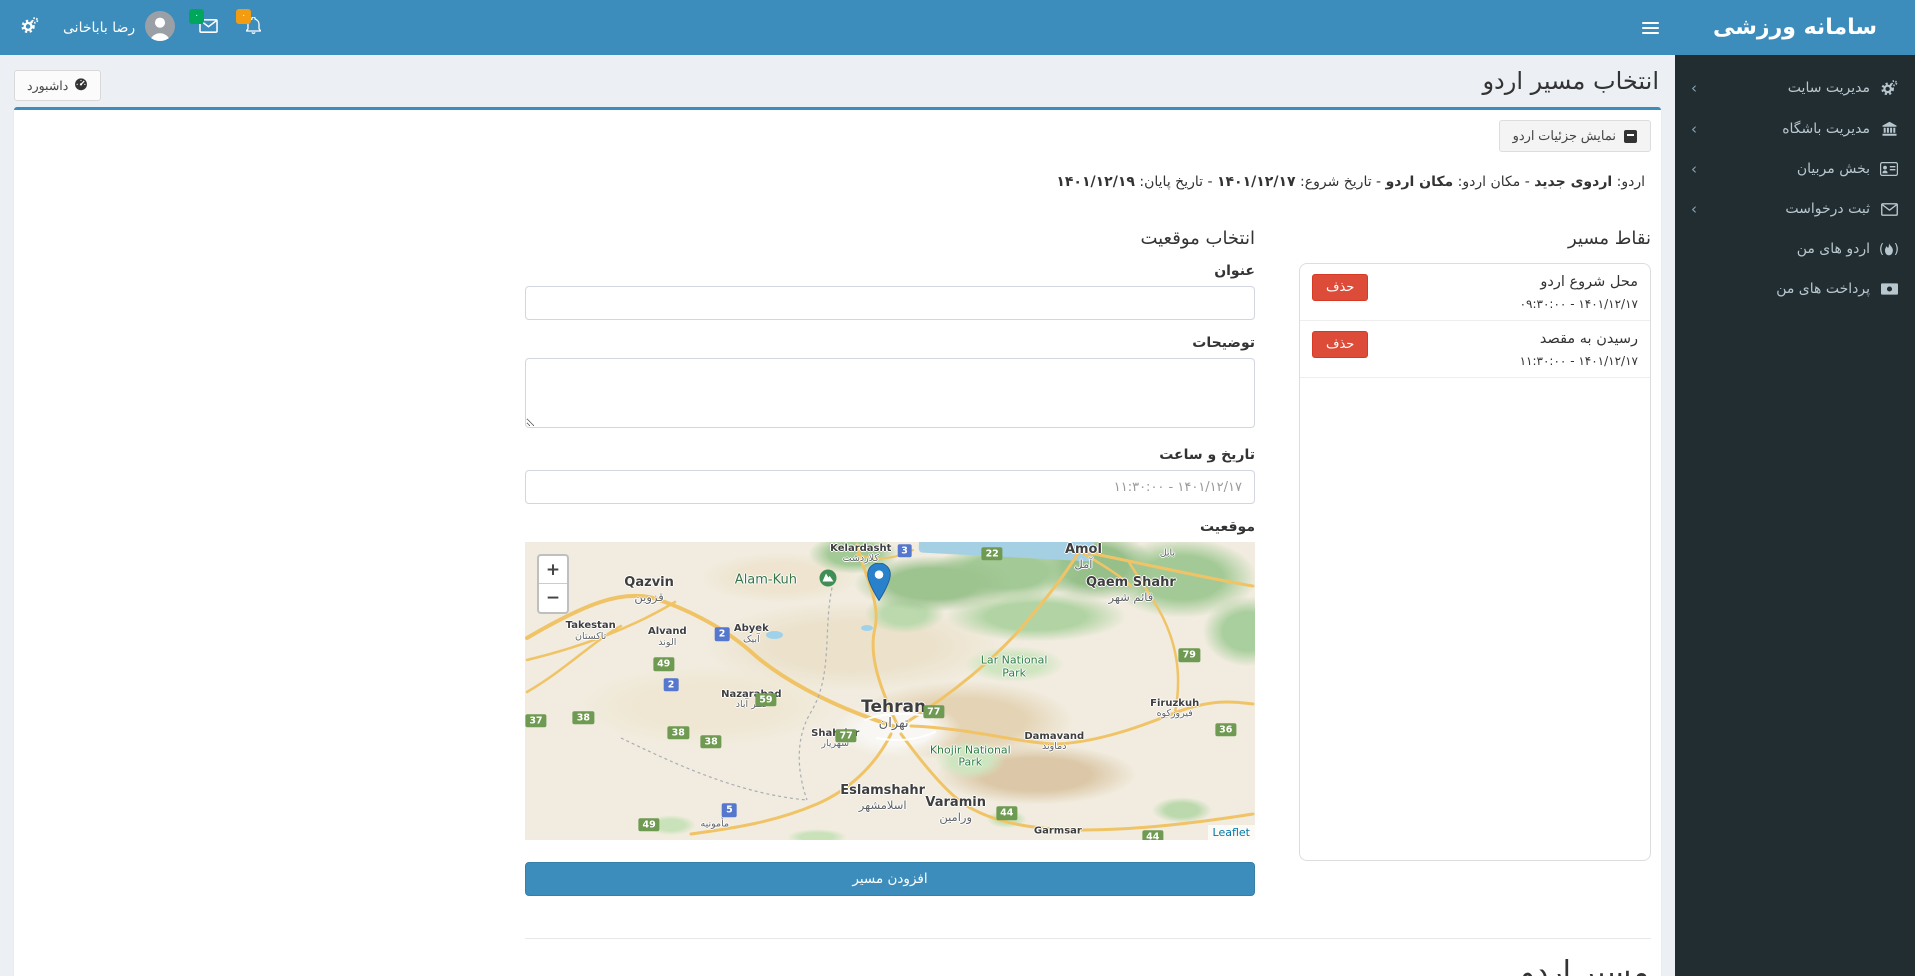 The image size is (1915, 976). What do you see at coordinates (1223, 343) in the screenshot?
I see `description-label: توضیحات` at bounding box center [1223, 343].